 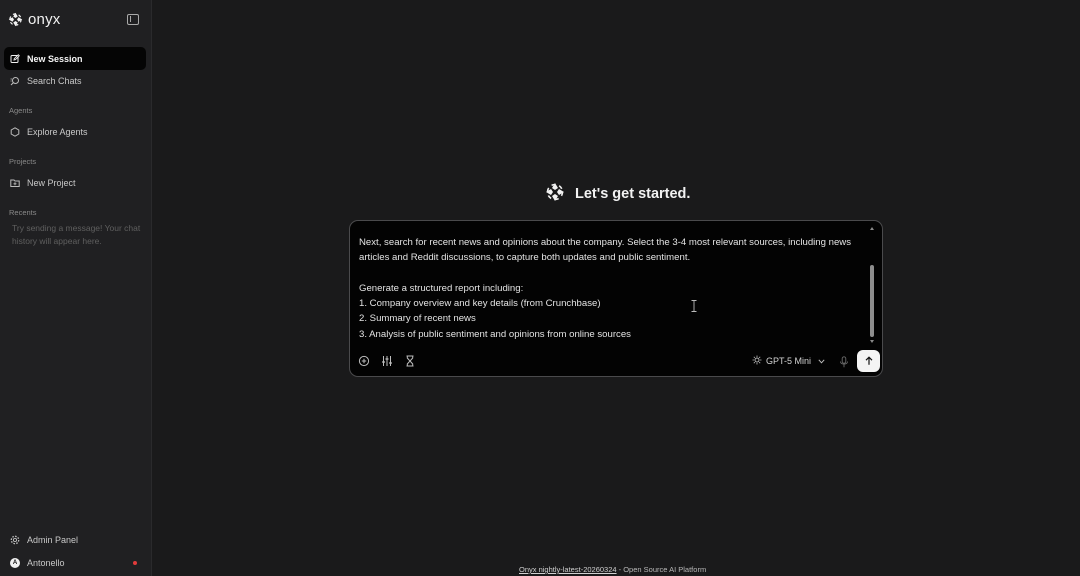 I want to click on avatar: A, so click(x=15, y=562).